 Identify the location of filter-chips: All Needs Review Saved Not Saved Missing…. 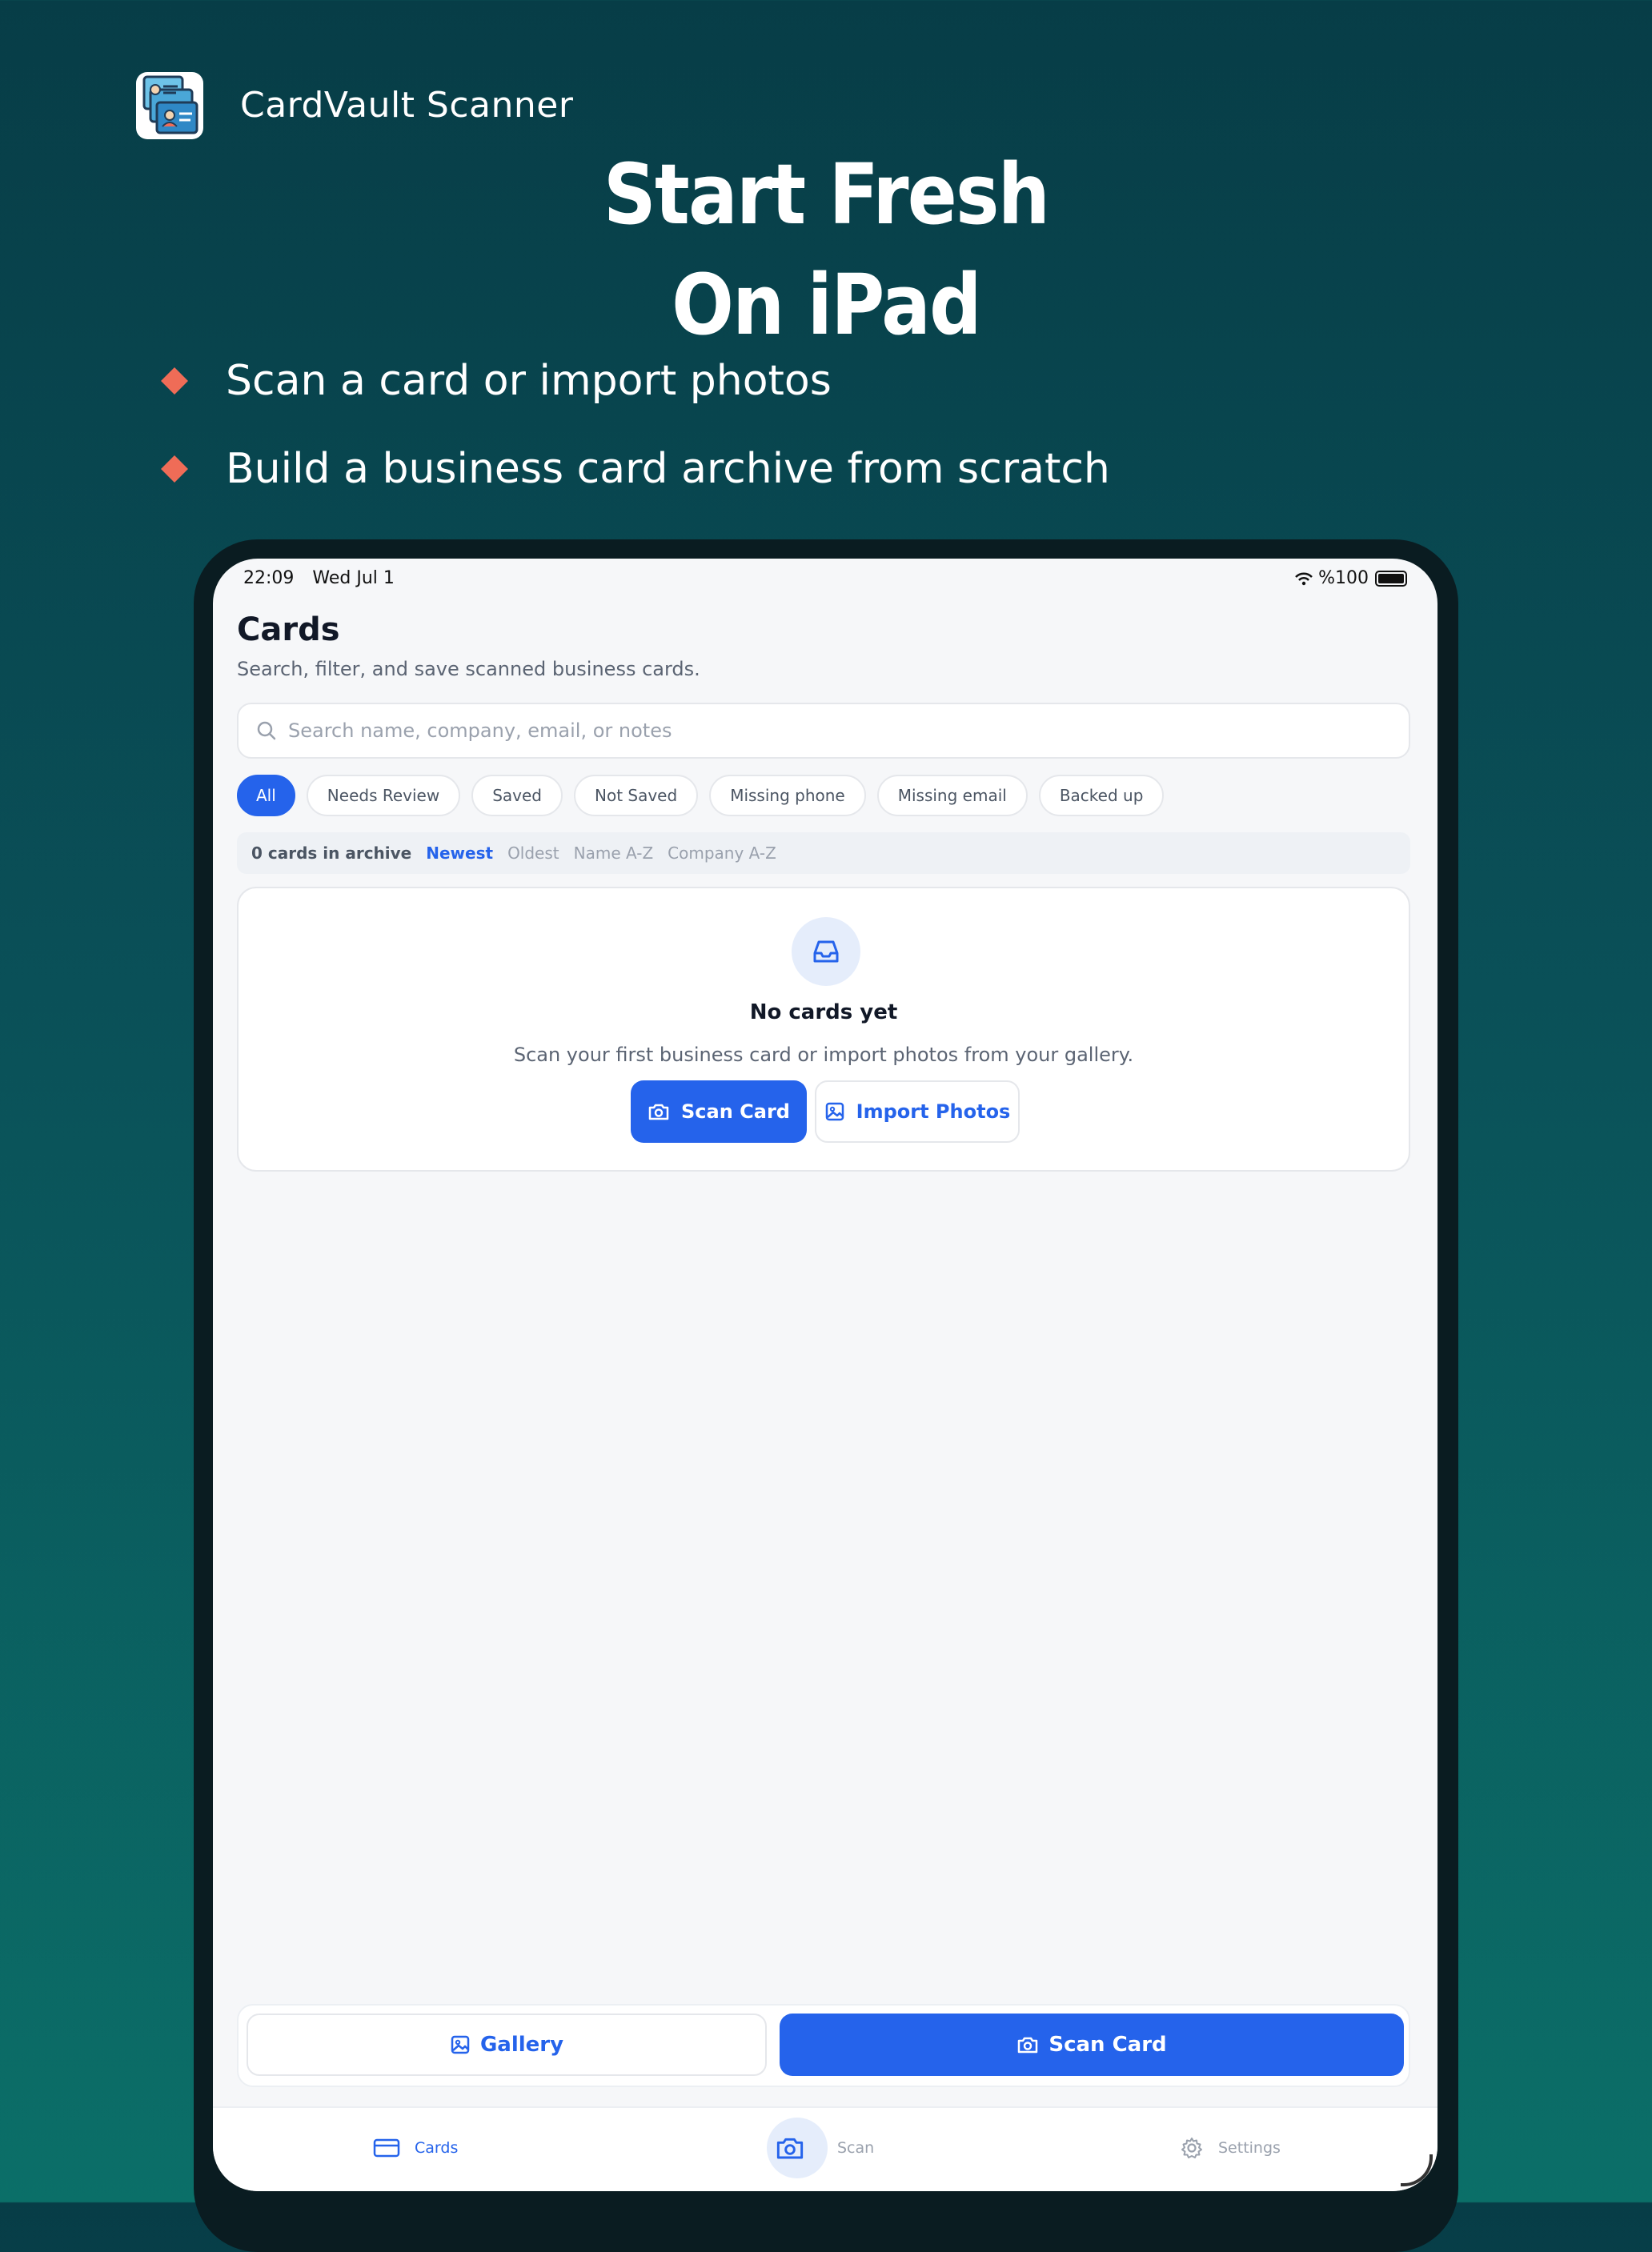
(706, 795).